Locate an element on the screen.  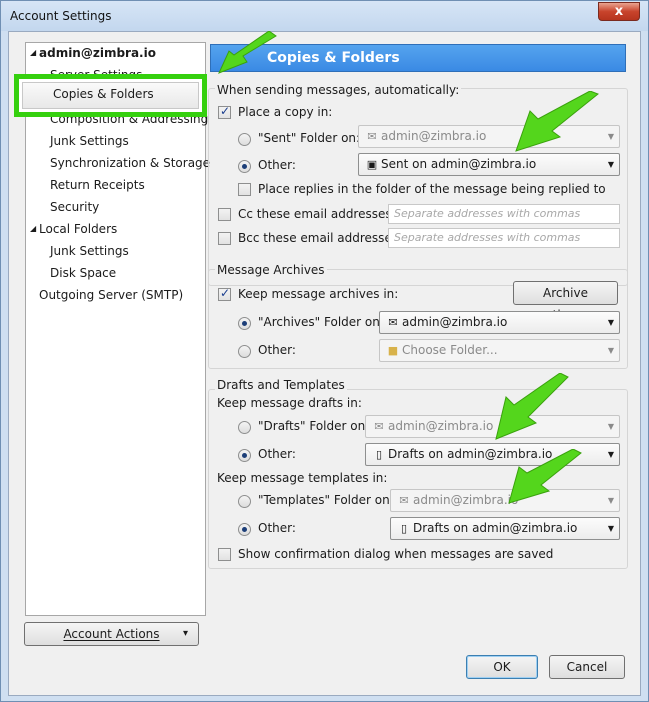
templates-other-label: Other: is located at coordinates (277, 528).